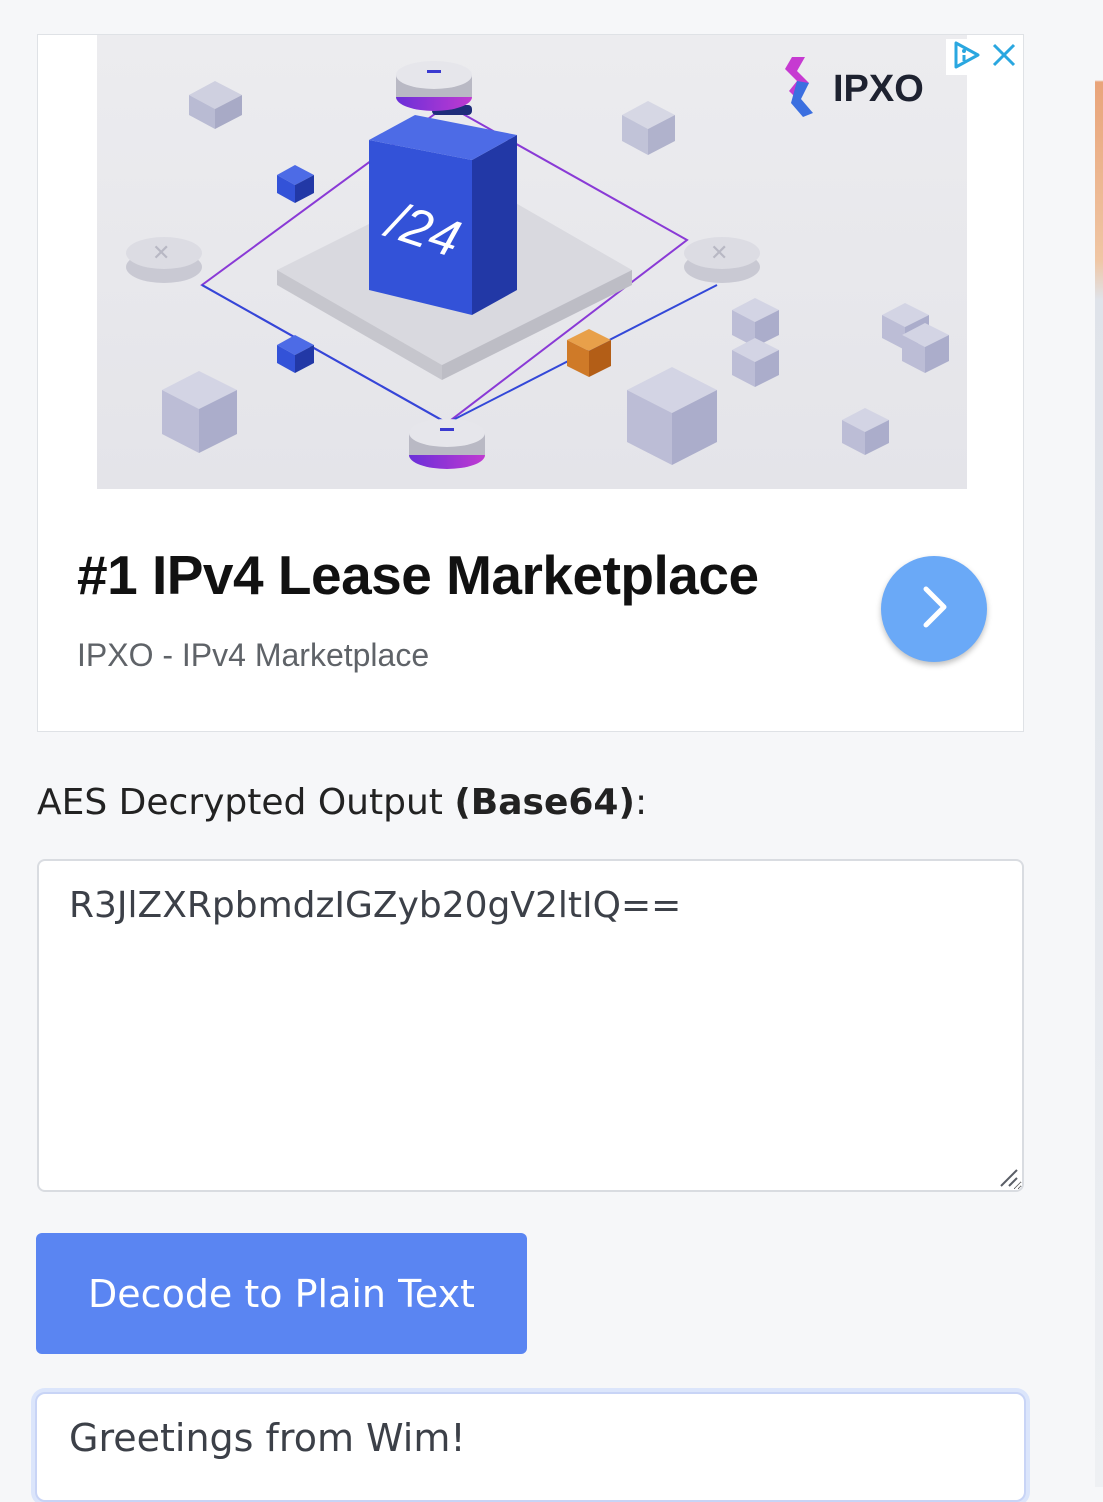 This screenshot has width=1103, height=1502. Describe the element at coordinates (1099, 743) in the screenshot. I see `page-edge-strip` at that location.